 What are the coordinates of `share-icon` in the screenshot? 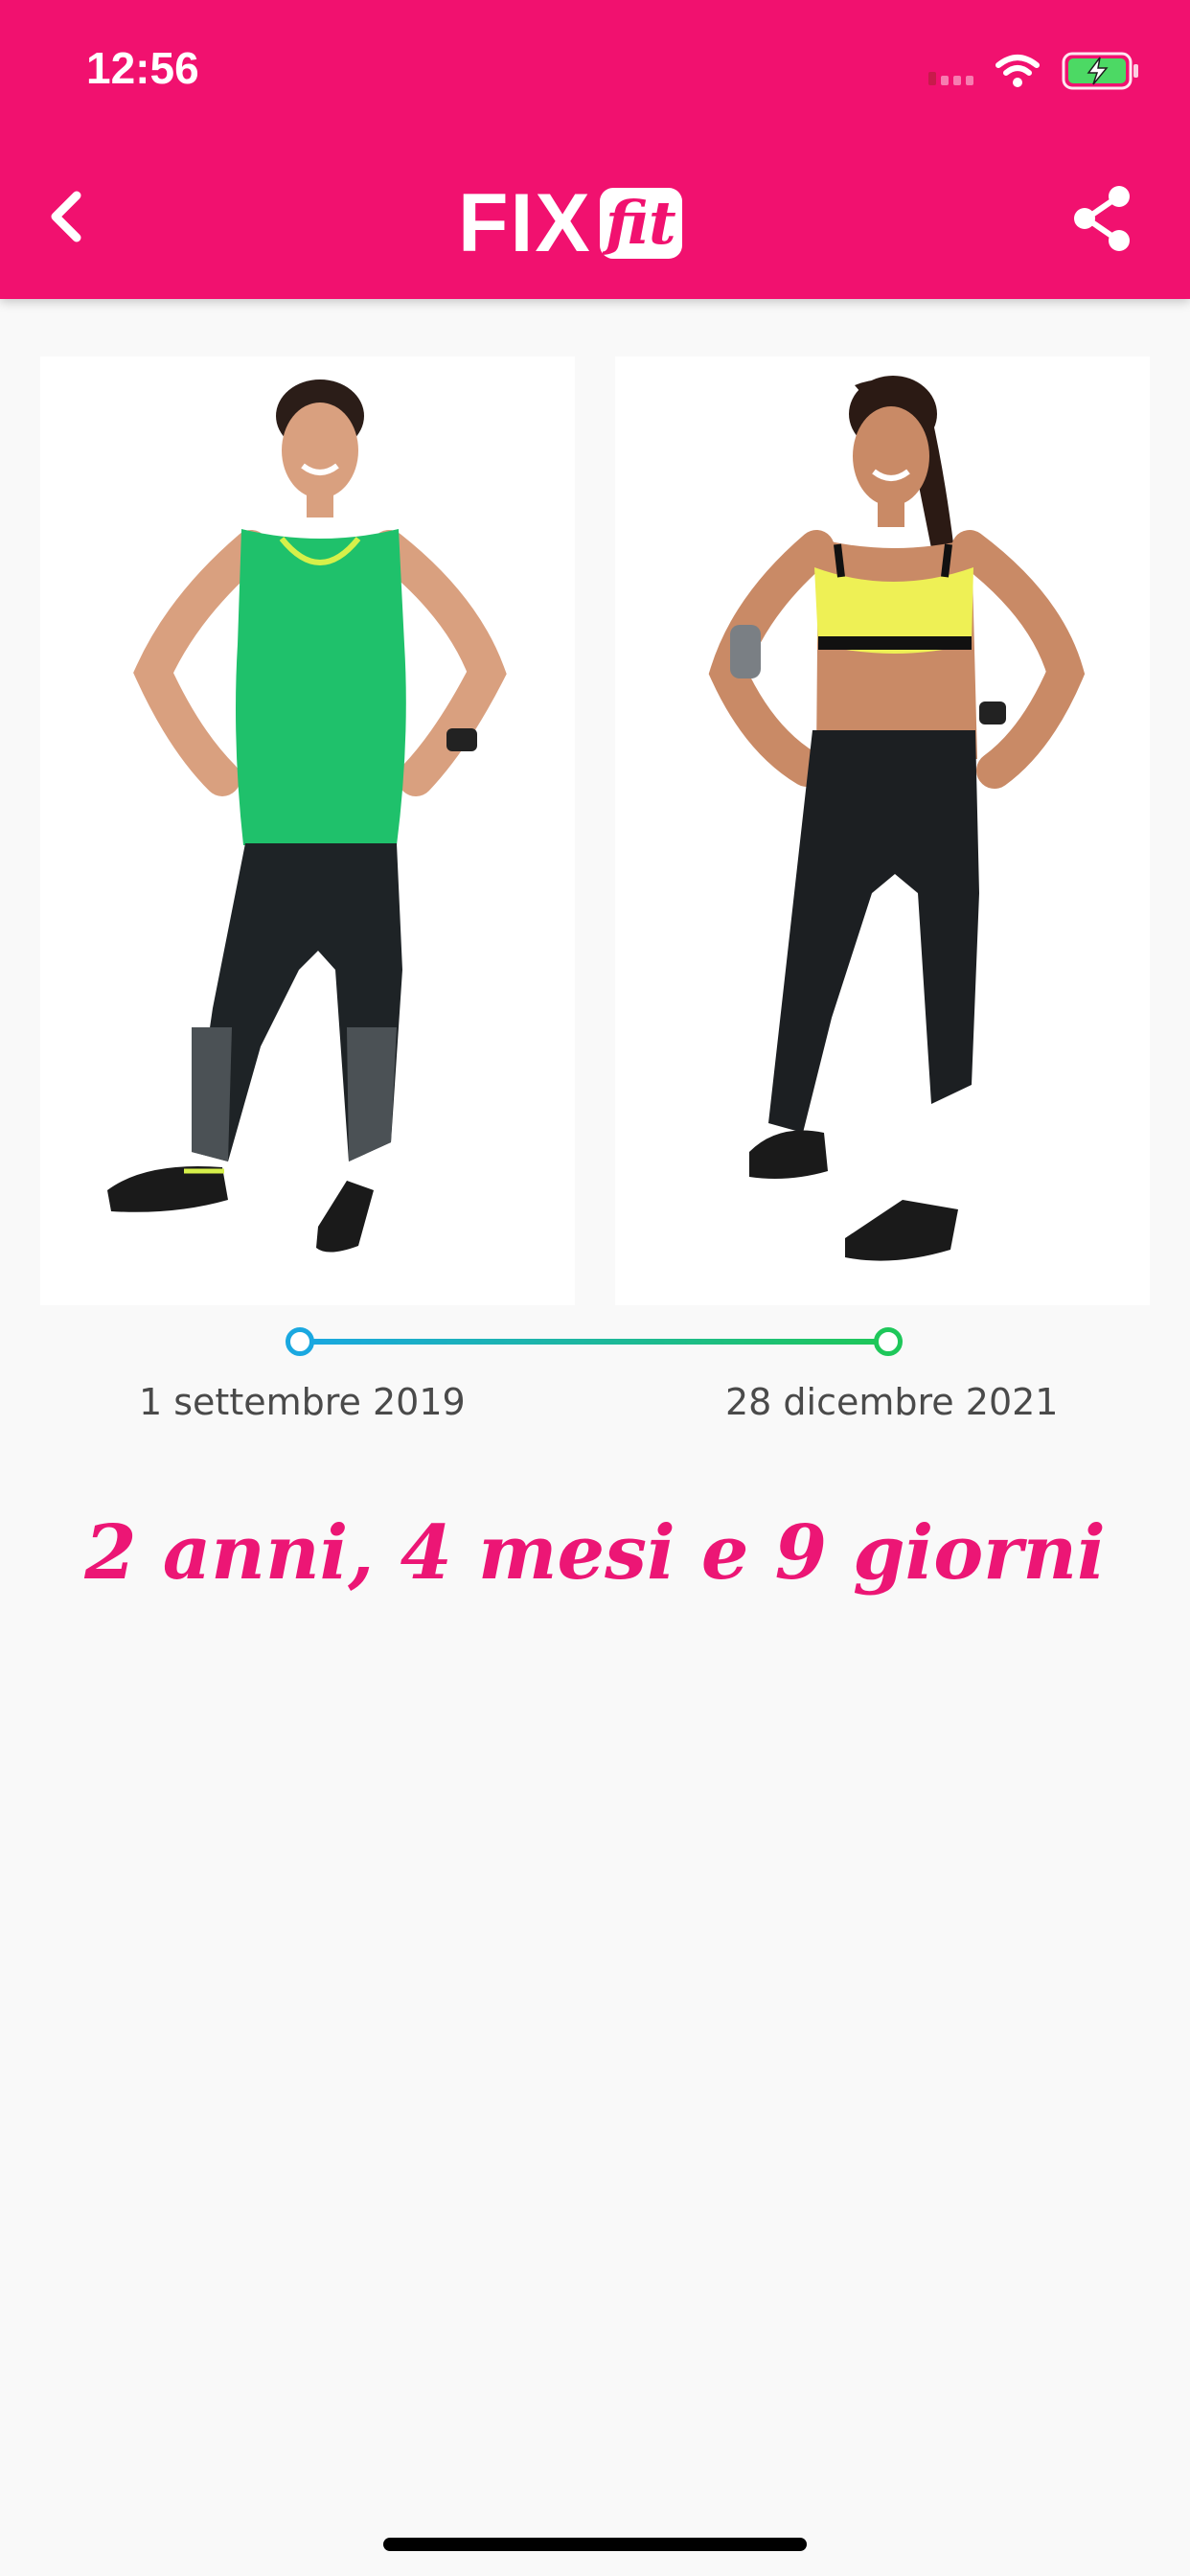 It's located at (1102, 218).